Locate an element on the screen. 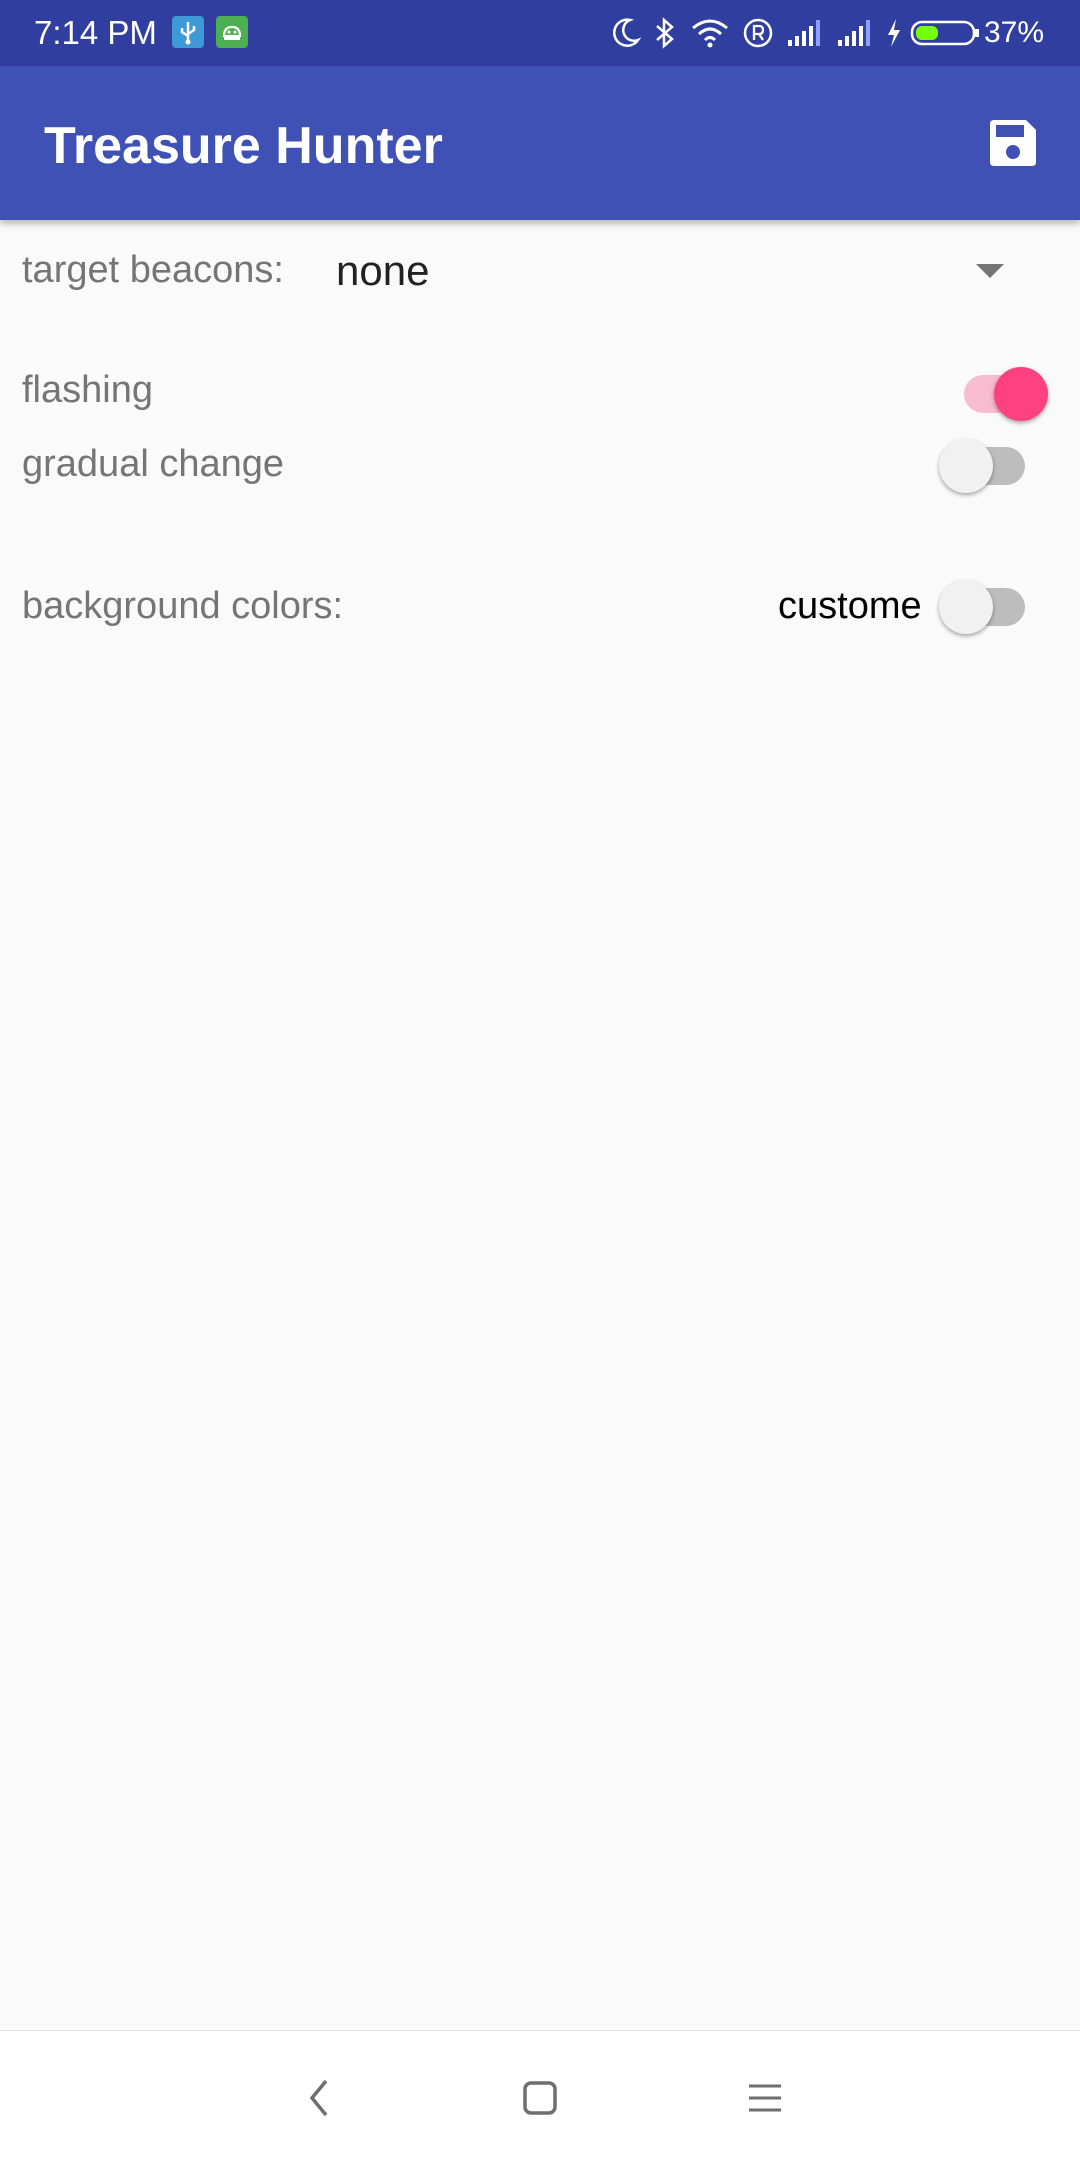  status-time: 7:14 PM is located at coordinates (95, 32).